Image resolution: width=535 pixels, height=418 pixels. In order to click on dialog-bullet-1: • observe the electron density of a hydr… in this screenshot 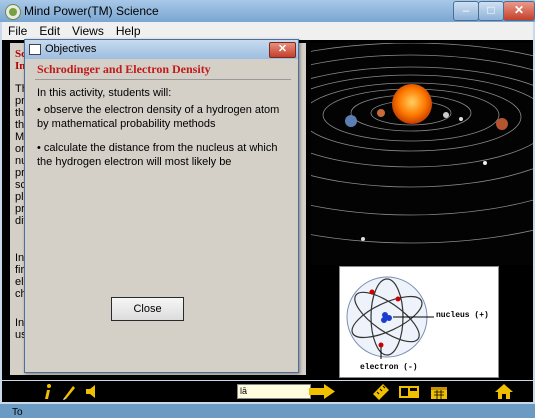, I will do `click(158, 117)`.